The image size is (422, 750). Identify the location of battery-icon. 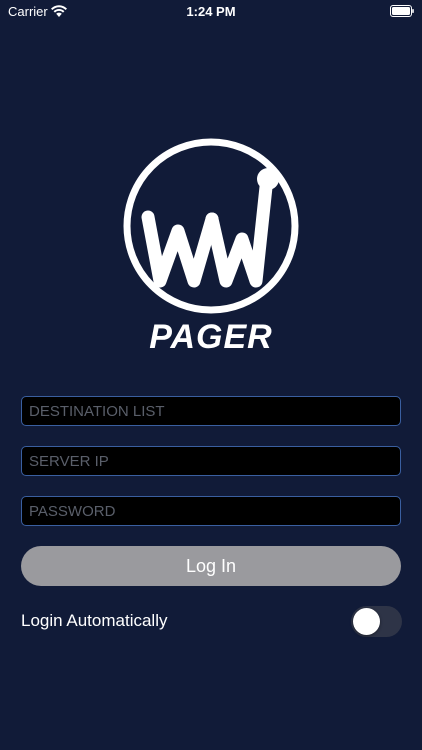
(402, 11).